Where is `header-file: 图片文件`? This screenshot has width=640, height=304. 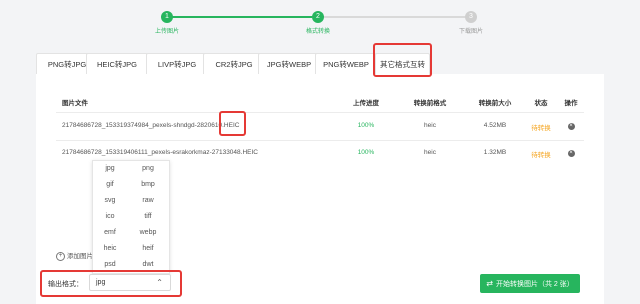 header-file: 图片文件 is located at coordinates (75, 103).